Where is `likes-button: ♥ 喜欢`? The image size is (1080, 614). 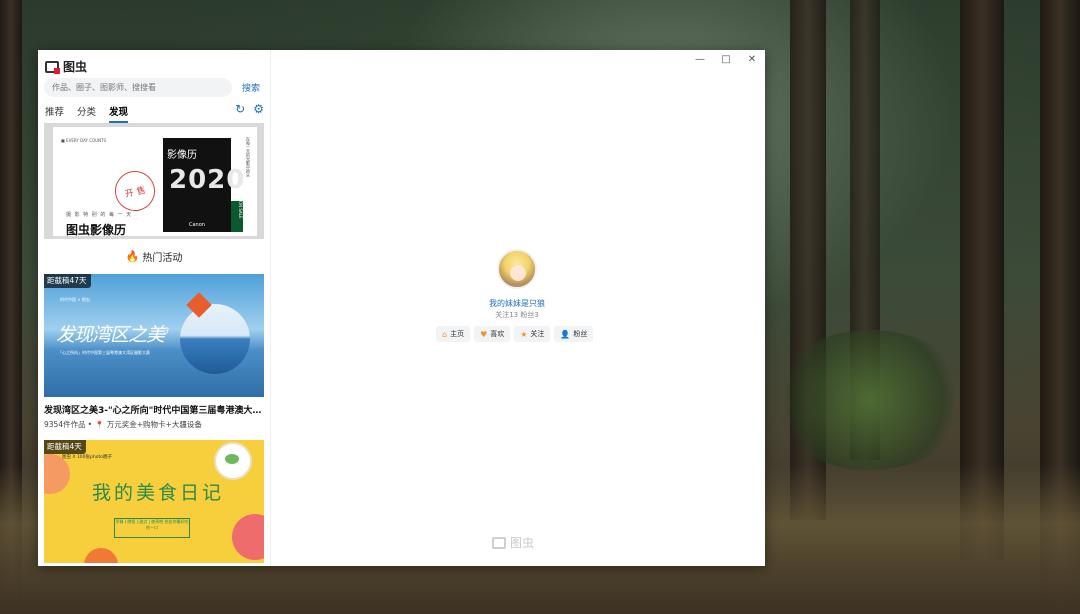 likes-button: ♥ 喜欢 is located at coordinates (492, 334).